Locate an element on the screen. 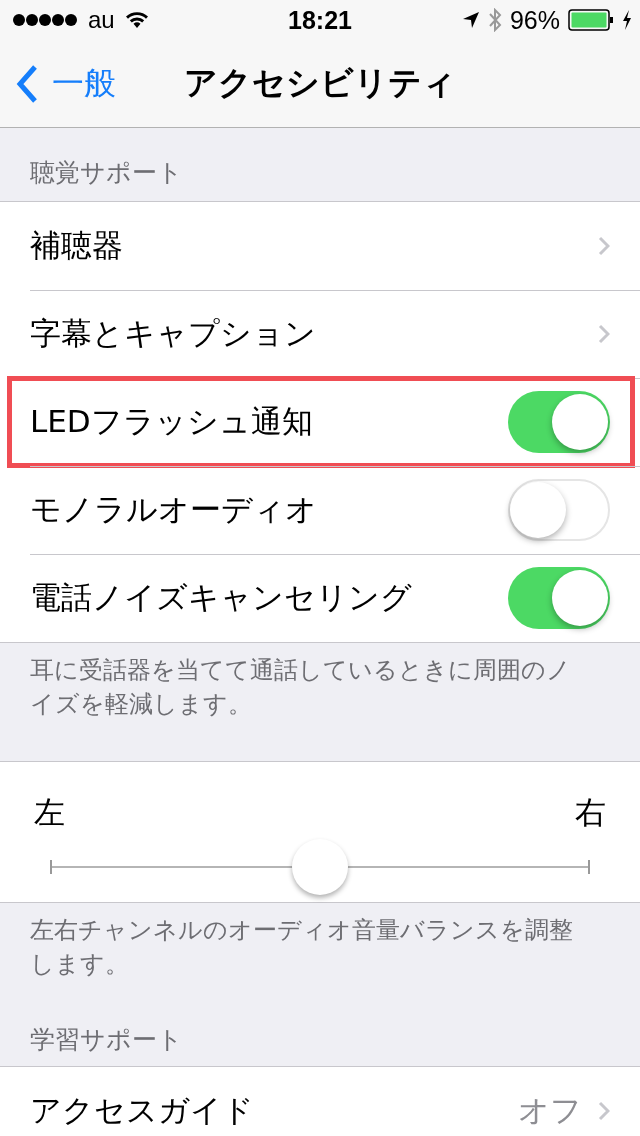 The height and width of the screenshot is (1136, 640). screen-title: アクセシビリティ is located at coordinates (320, 83).